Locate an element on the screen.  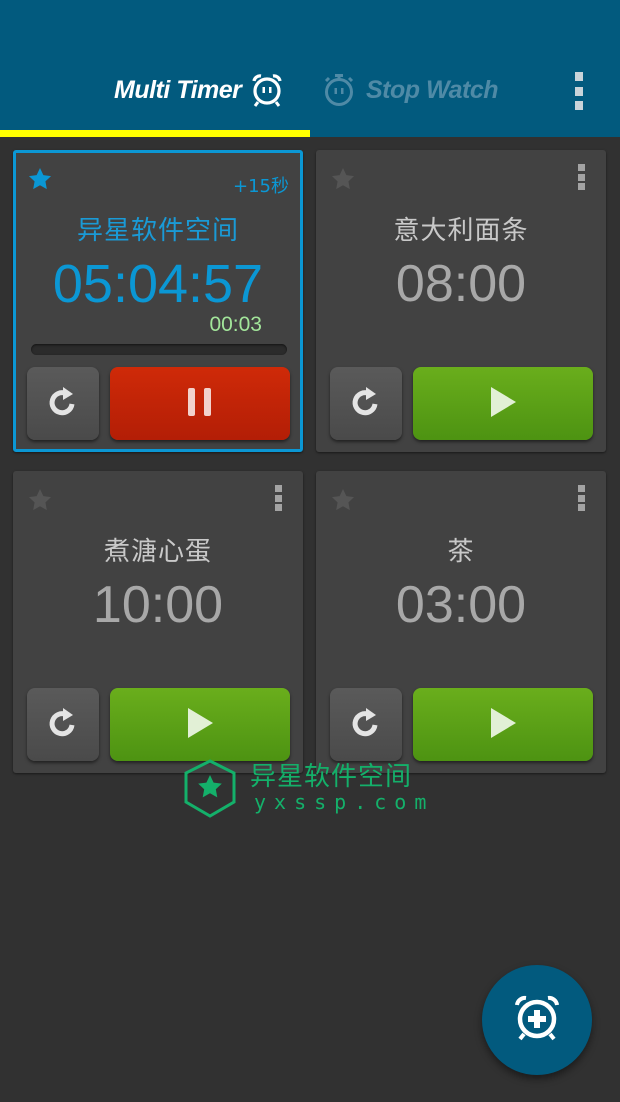
stopwatch-icon is located at coordinates (339, 90).